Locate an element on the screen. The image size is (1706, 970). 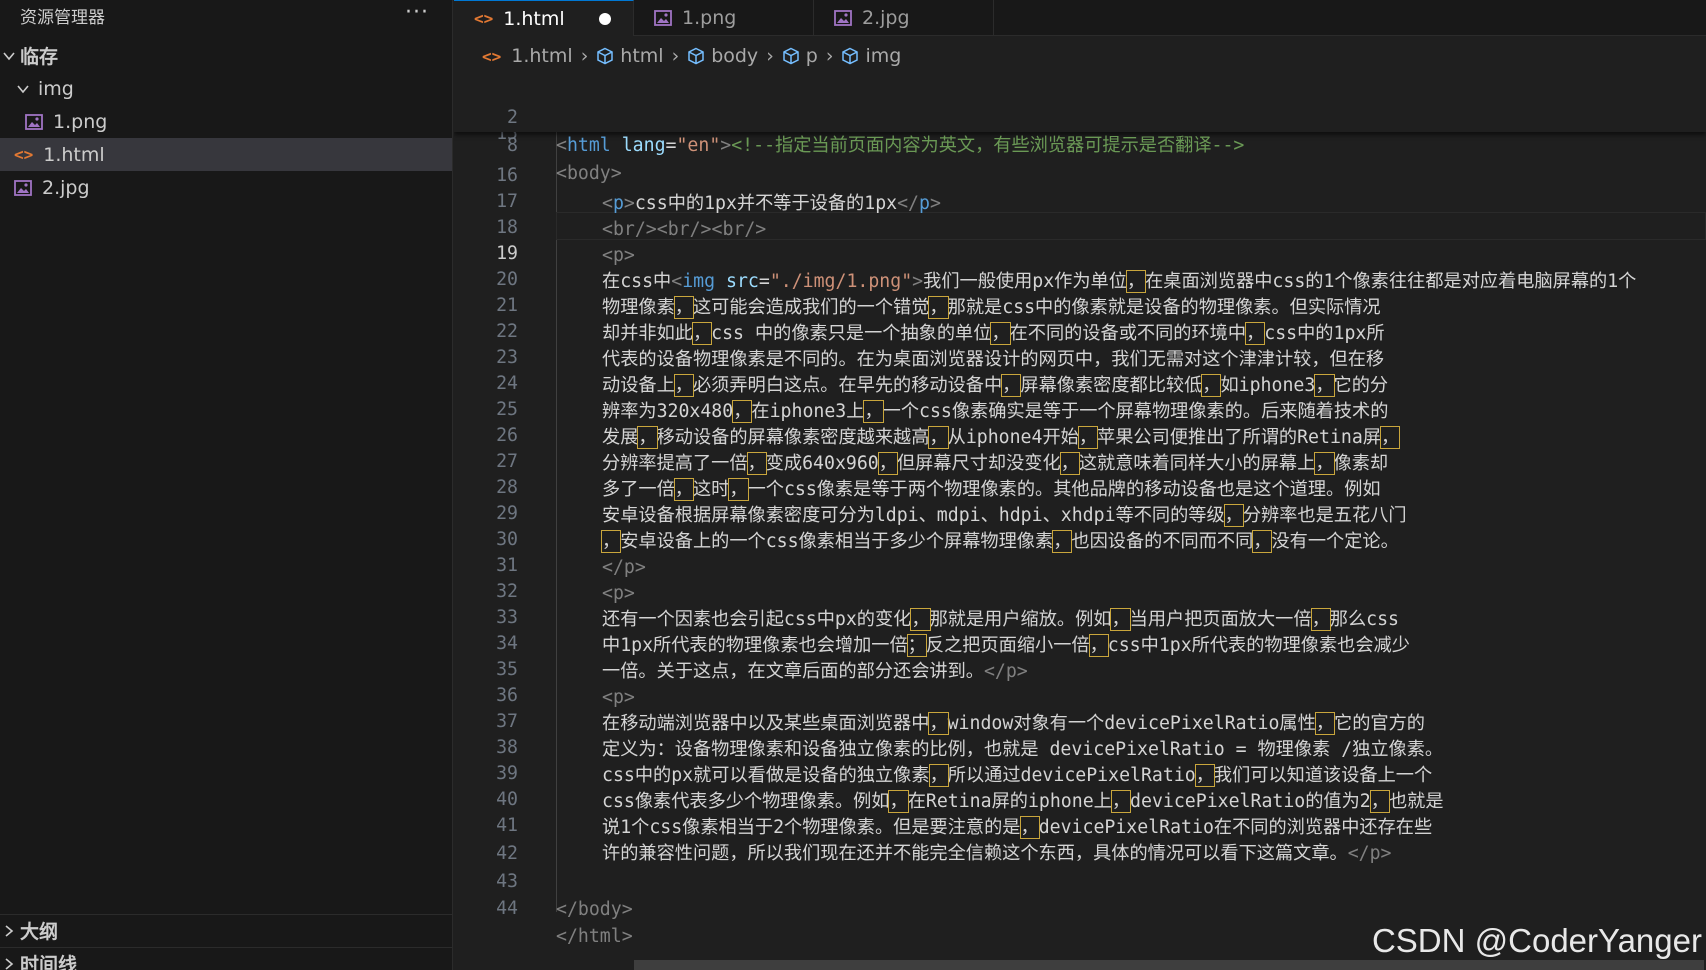
unsaved-dot-icon is located at coordinates (605, 19).